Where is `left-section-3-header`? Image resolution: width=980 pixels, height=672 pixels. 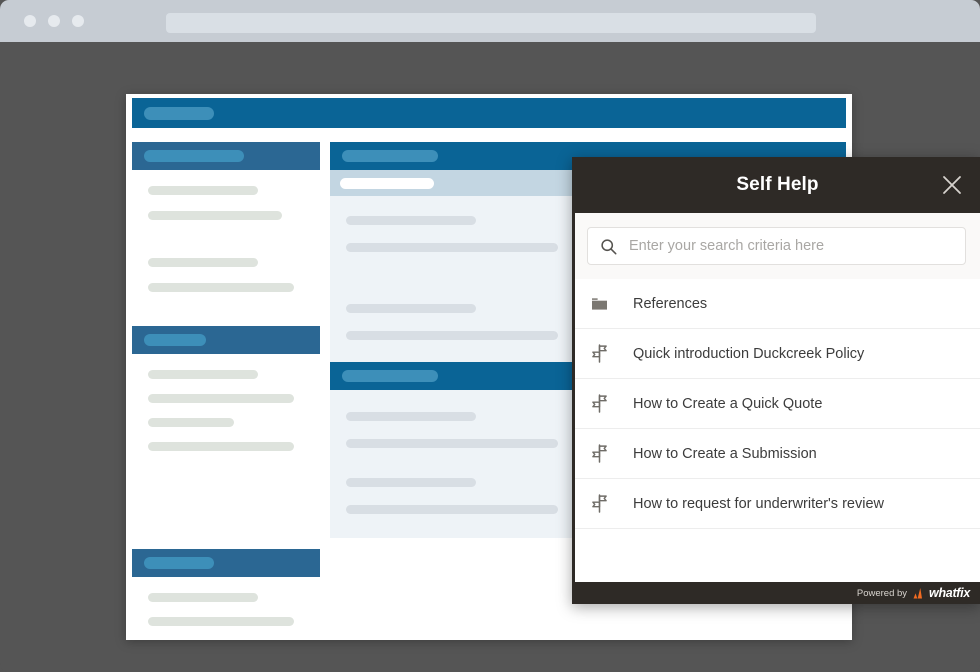 left-section-3-header is located at coordinates (226, 563).